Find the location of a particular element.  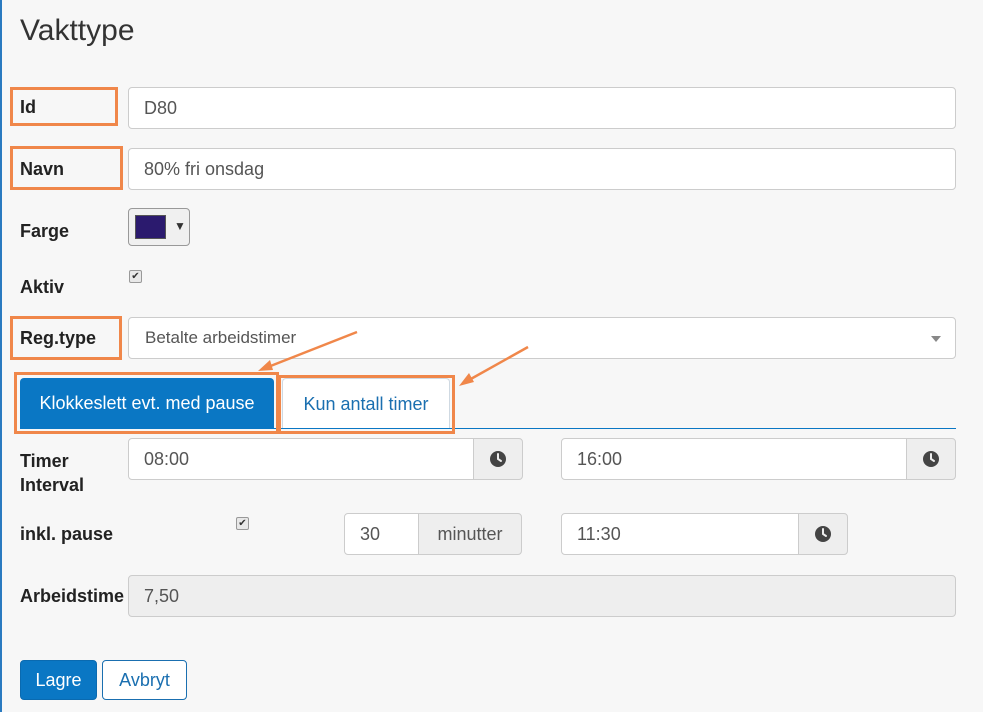

timer-end-input: 16:00 is located at coordinates (734, 459).